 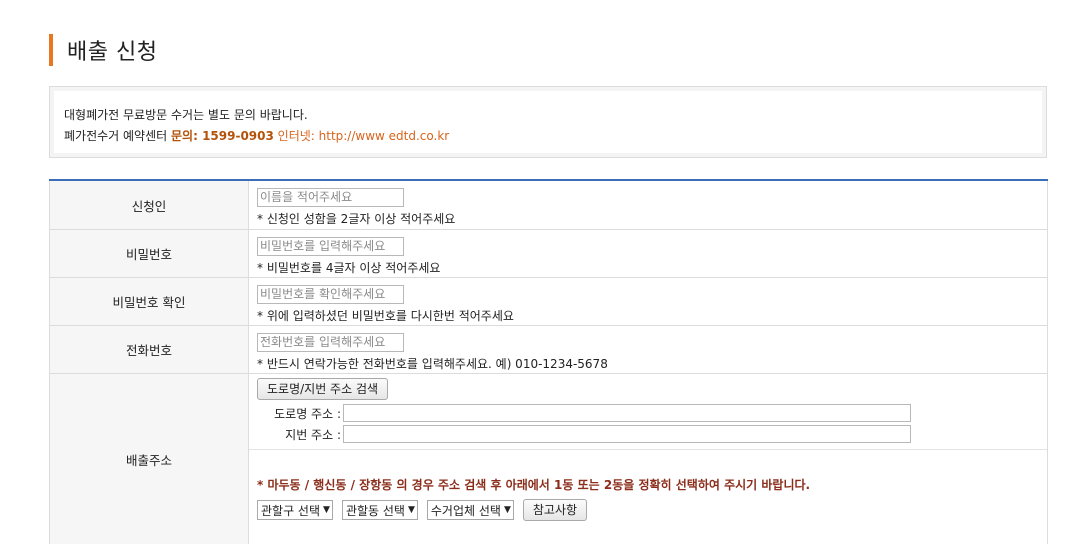 What do you see at coordinates (291, 510) in the screenshot?
I see `district-select-value: 관할구 선택` at bounding box center [291, 510].